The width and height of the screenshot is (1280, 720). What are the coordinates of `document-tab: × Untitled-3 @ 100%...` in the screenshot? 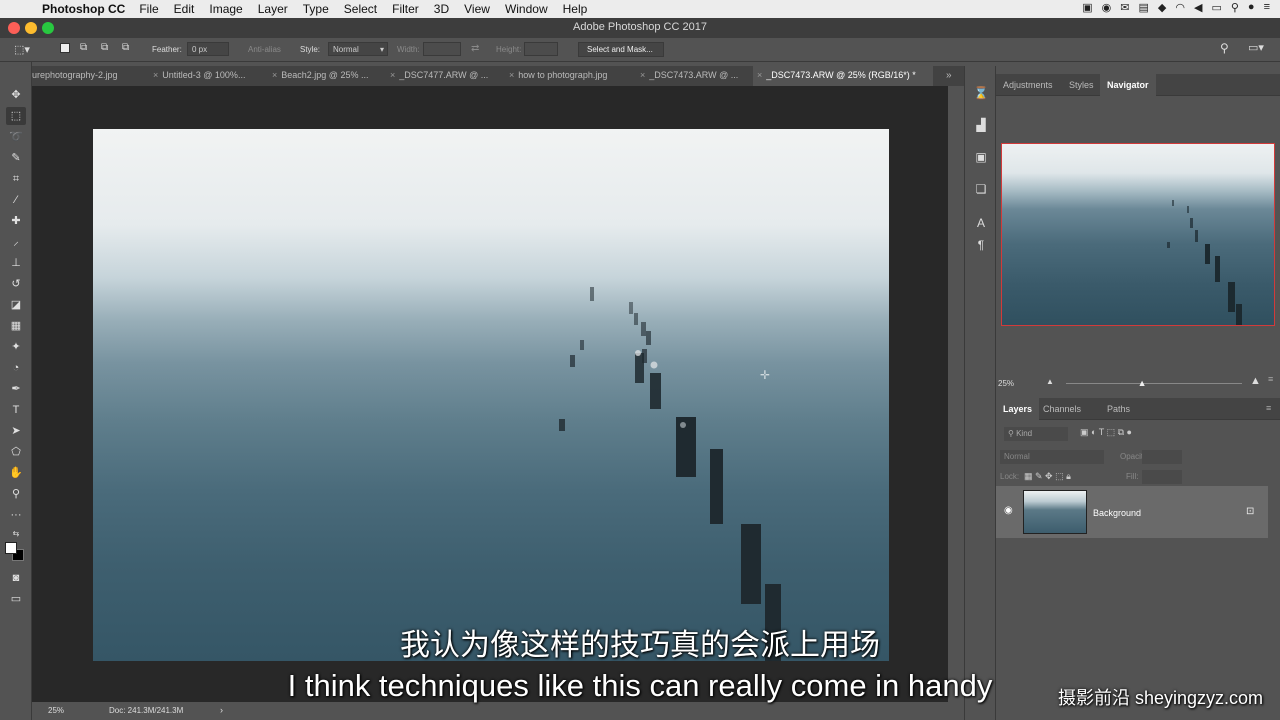 It's located at (208, 76).